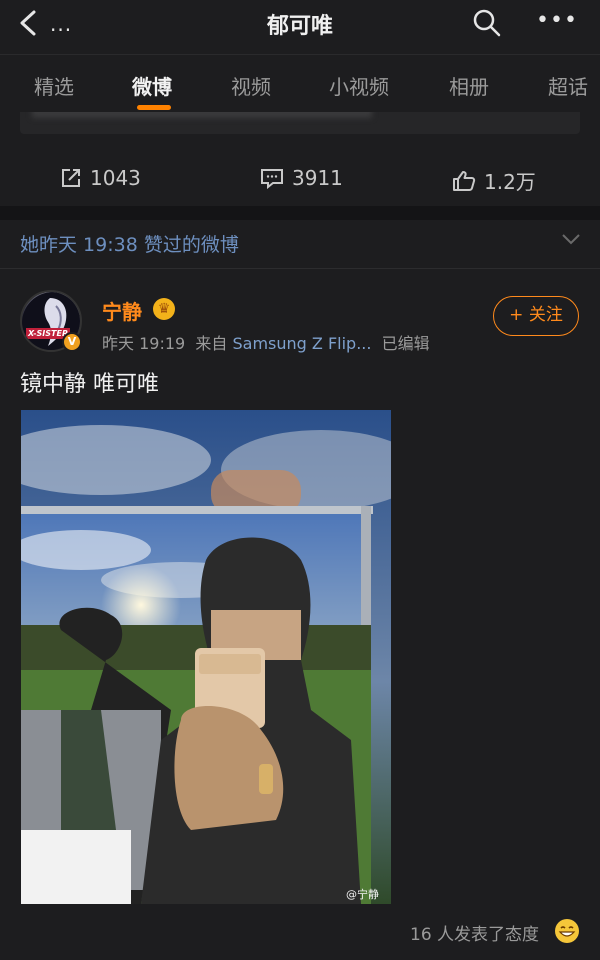 Image resolution: width=600 pixels, height=960 pixels. Describe the element at coordinates (317, 178) in the screenshot. I see `comment-count: 3911` at that location.